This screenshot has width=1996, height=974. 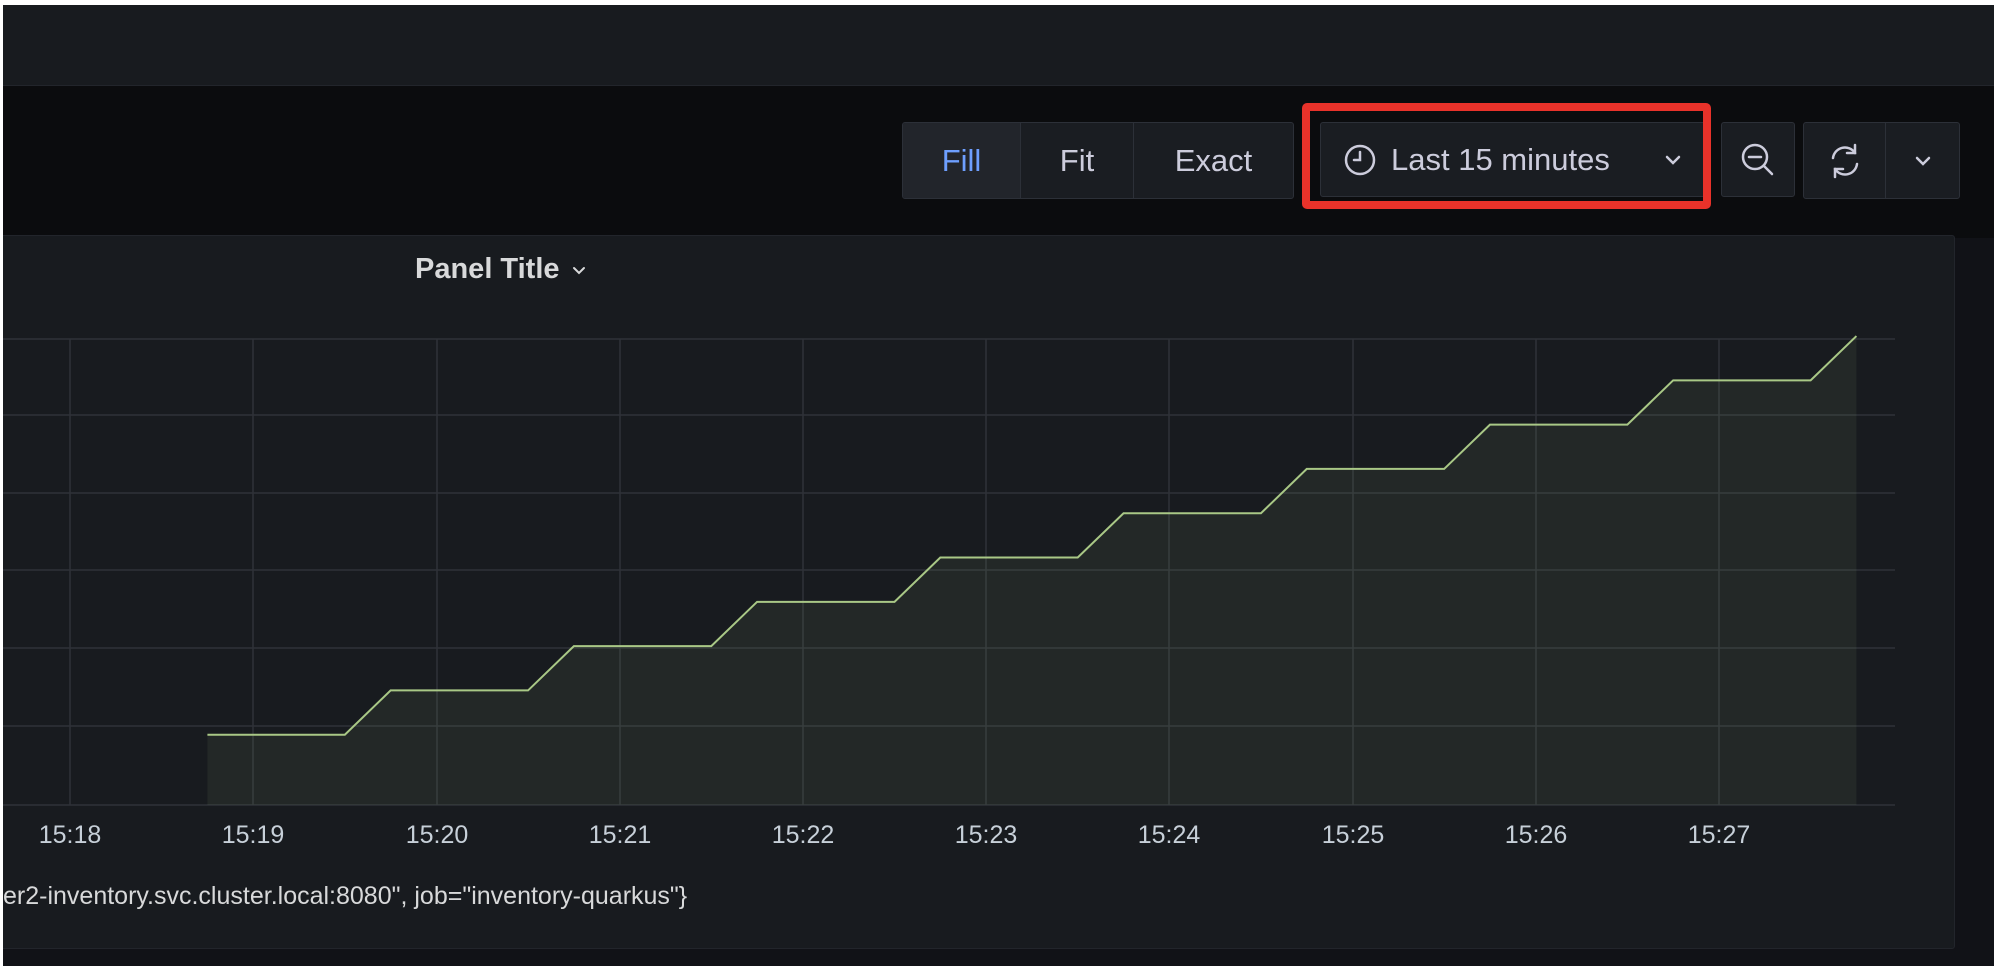 I want to click on x-tick-label: 15:24, so click(x=1169, y=835).